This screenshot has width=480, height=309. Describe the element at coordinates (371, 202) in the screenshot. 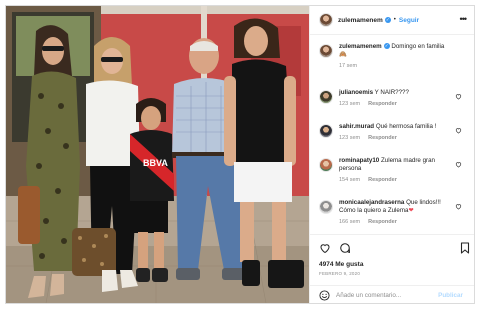

I see `comment-username: monicaalejandraserna` at that location.